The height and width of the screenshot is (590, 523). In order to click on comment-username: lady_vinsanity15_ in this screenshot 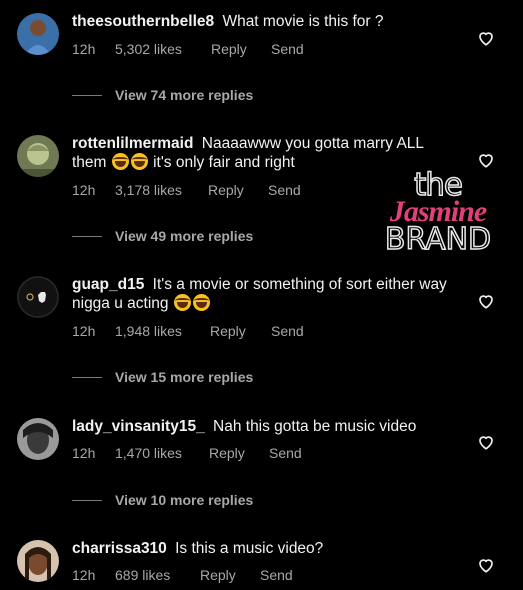, I will do `click(138, 426)`.